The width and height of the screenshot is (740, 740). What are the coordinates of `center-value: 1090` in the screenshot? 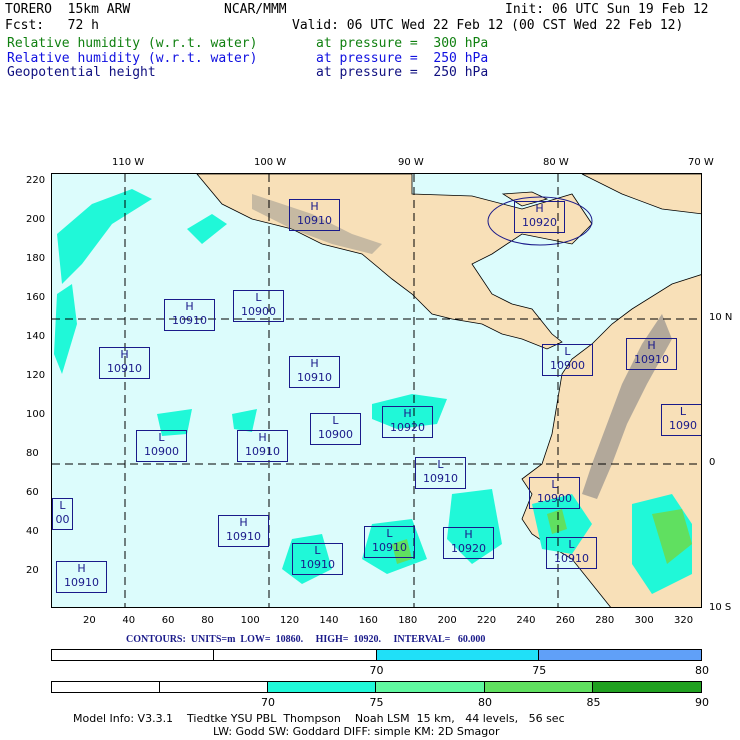 It's located at (683, 425).